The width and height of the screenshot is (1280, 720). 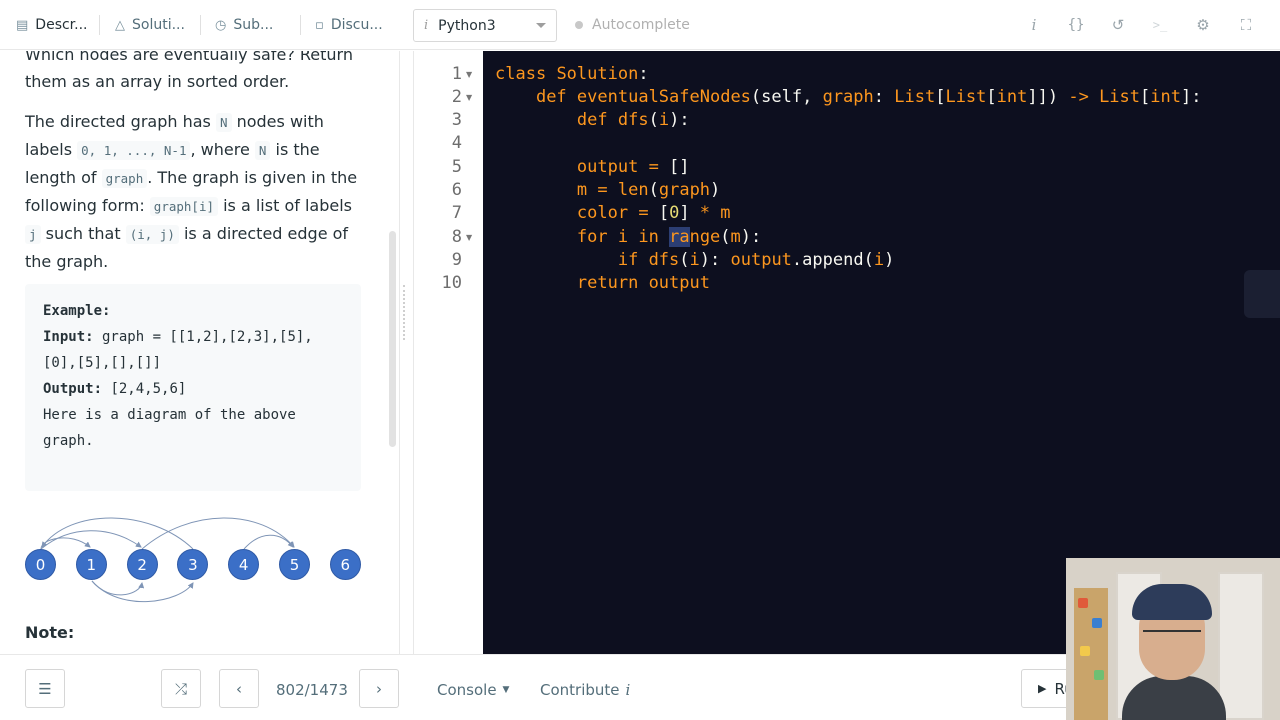 What do you see at coordinates (456, 260) in the screenshot?
I see `line-number: 9` at bounding box center [456, 260].